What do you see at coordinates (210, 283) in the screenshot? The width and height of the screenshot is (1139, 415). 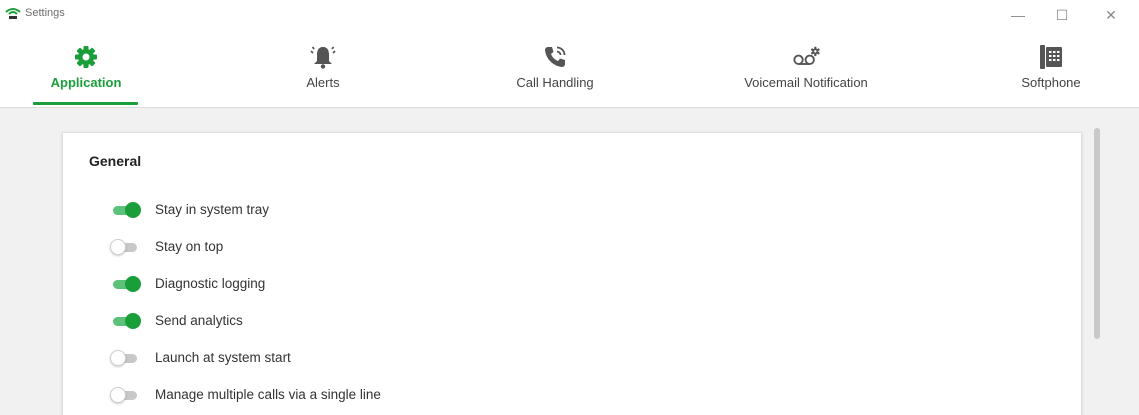 I see `setting-label: Diagnostic logging` at bounding box center [210, 283].